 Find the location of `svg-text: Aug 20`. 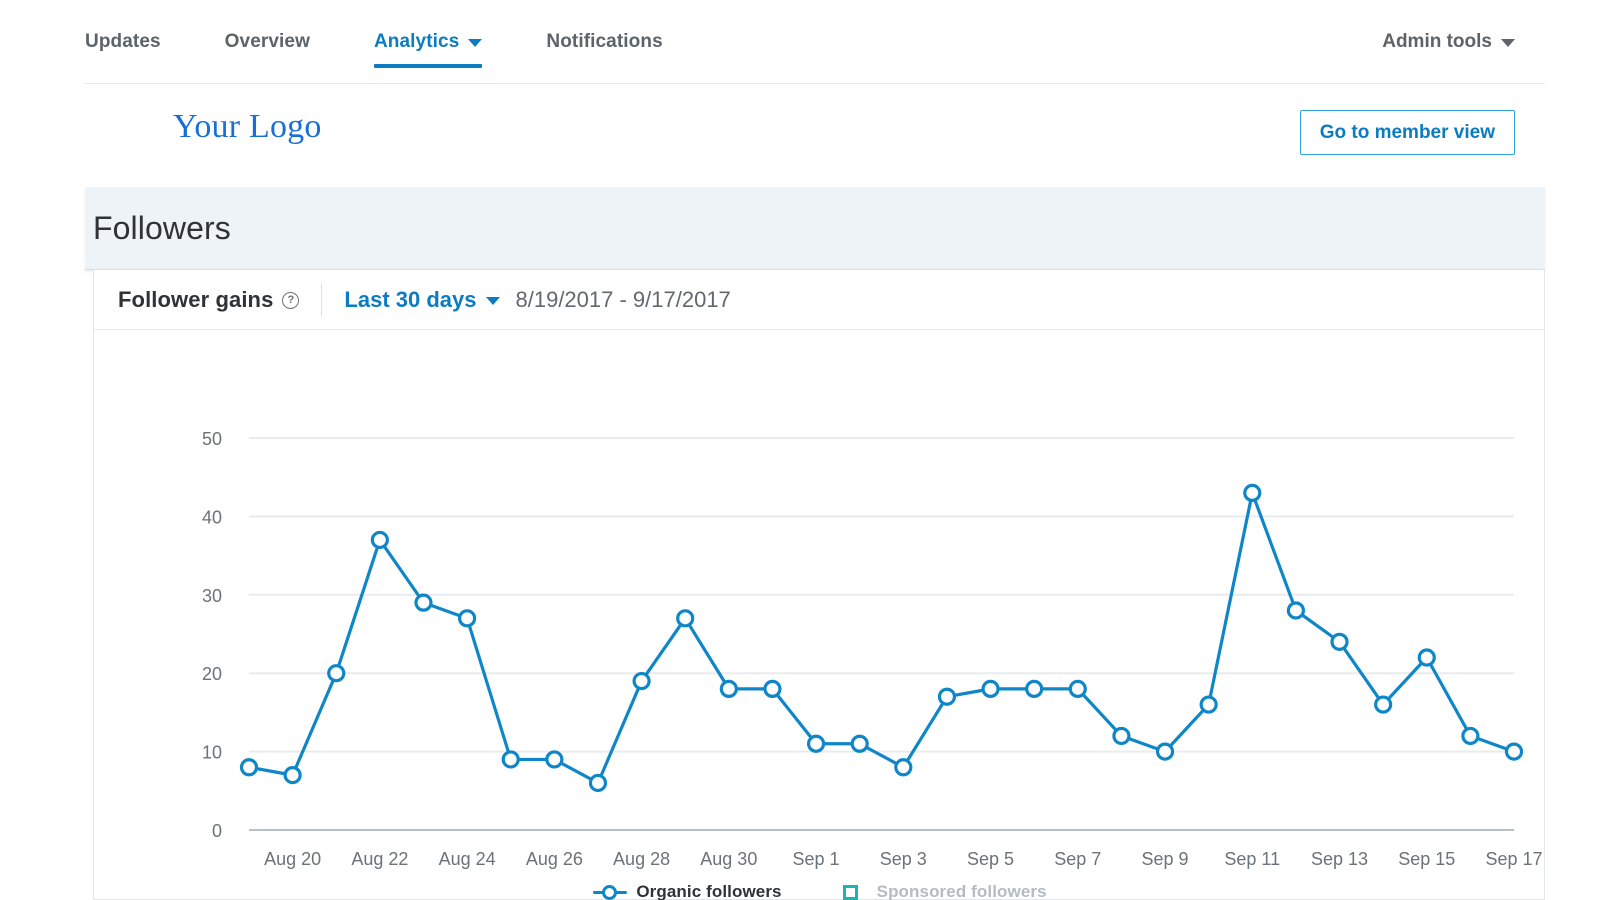

svg-text: Aug 20 is located at coordinates (292, 859).